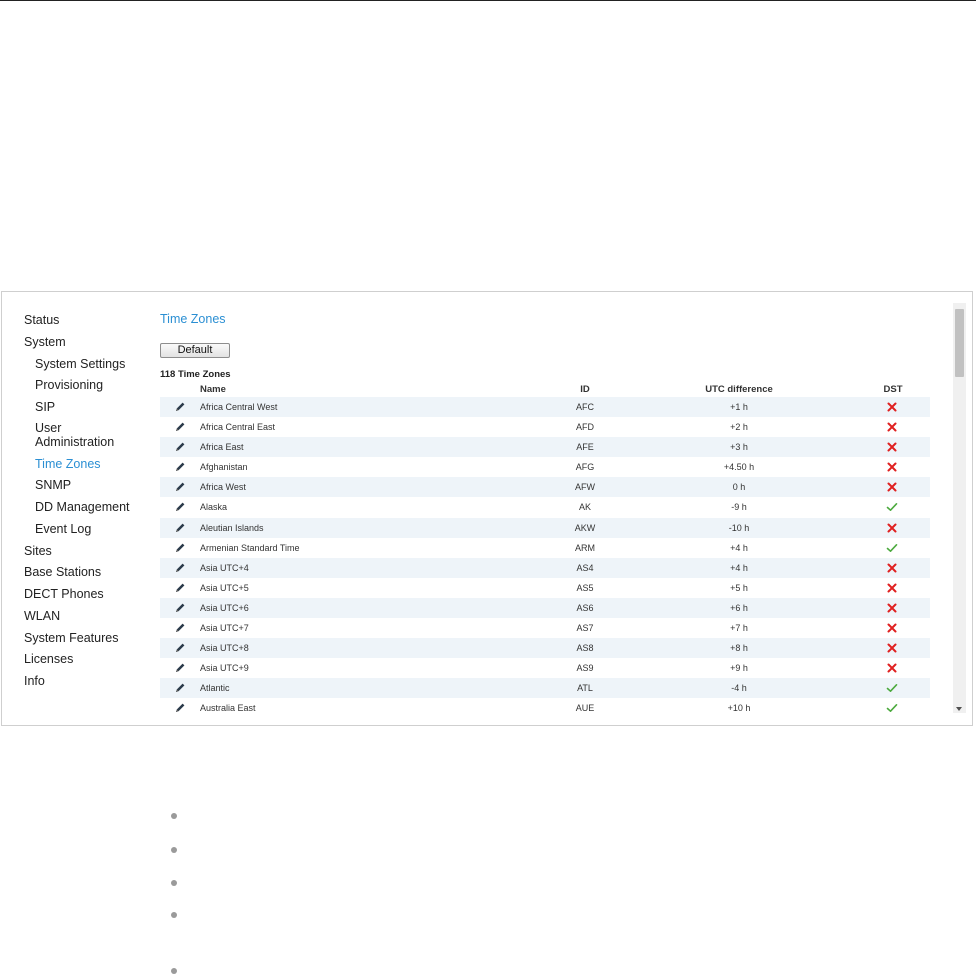 The height and width of the screenshot is (977, 976). I want to click on table-row: Africa Central West AFC +1 h, so click(545, 407).